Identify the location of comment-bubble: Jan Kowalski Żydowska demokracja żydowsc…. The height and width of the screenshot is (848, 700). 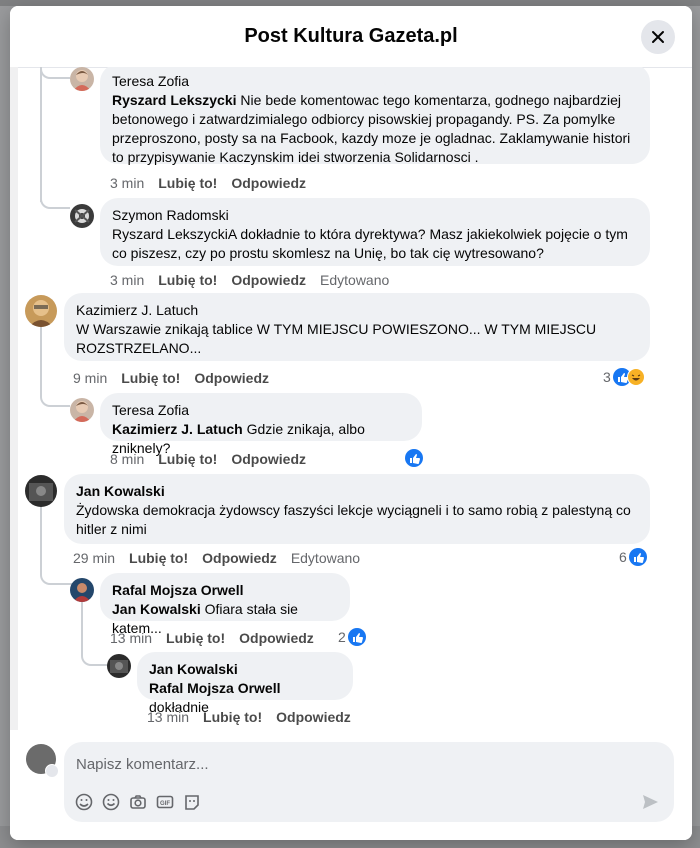
(357, 509).